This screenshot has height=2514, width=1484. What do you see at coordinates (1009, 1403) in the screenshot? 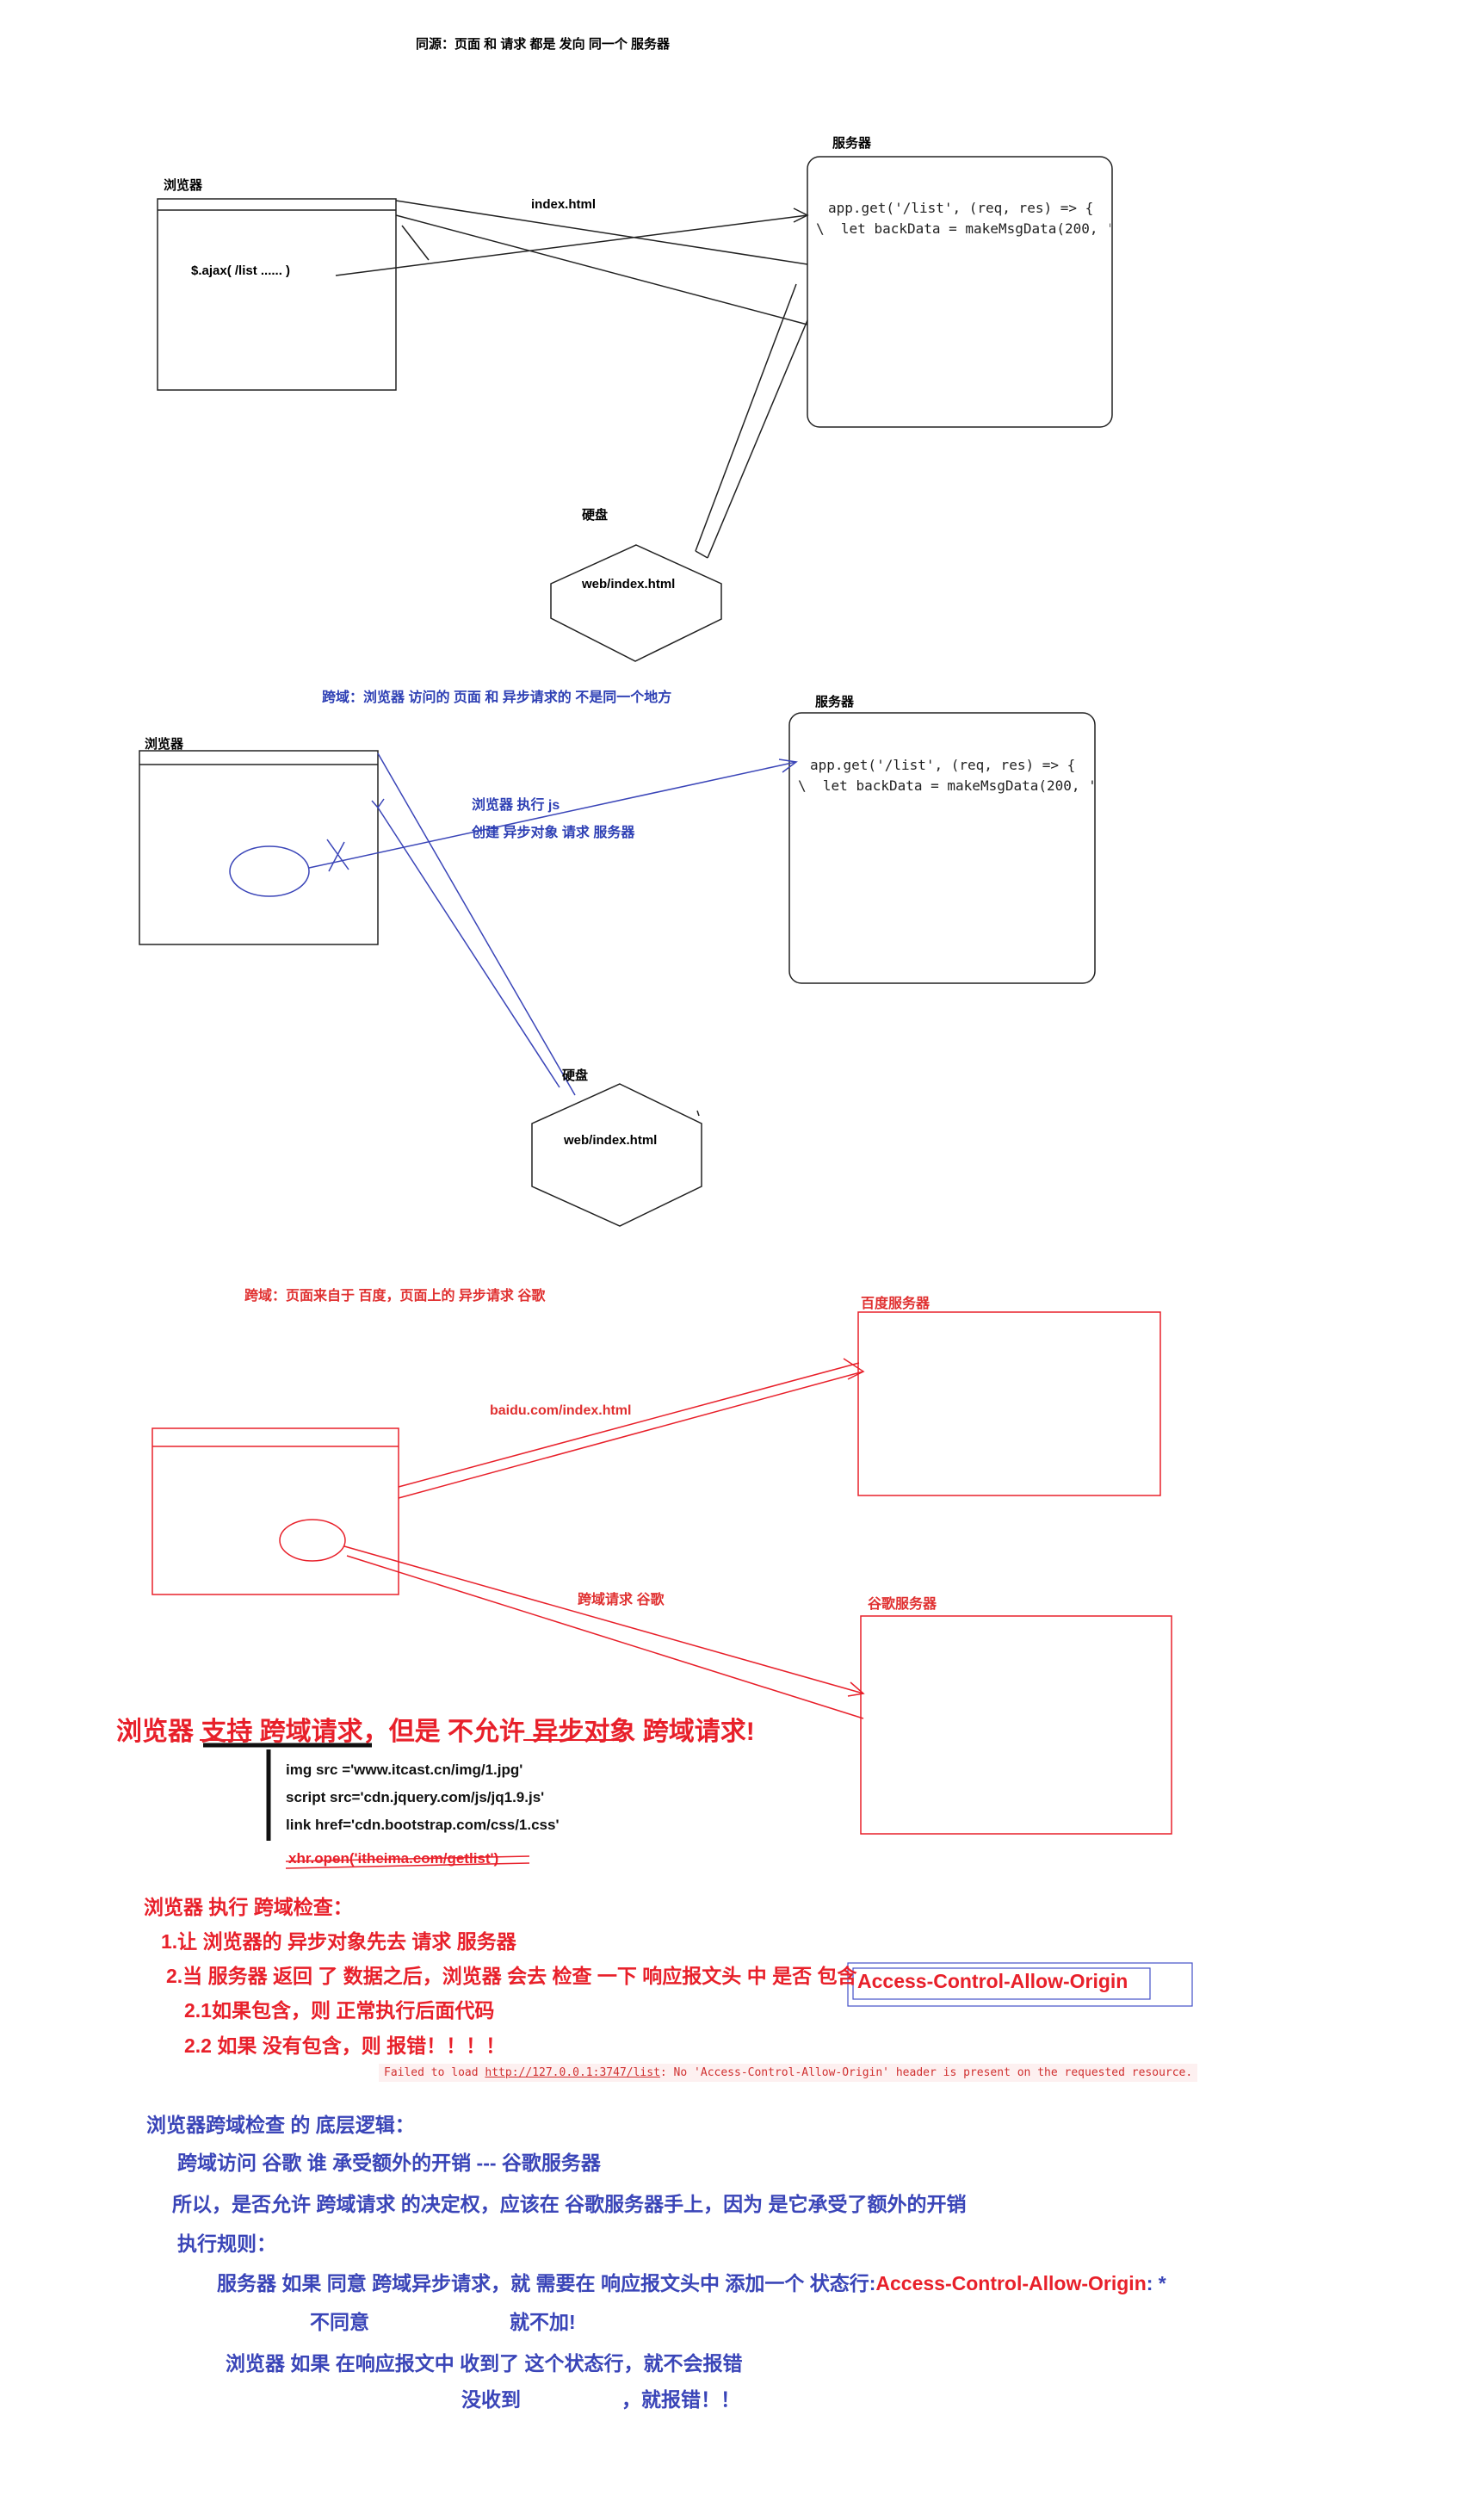
I see `s3-baidu-box` at bounding box center [1009, 1403].